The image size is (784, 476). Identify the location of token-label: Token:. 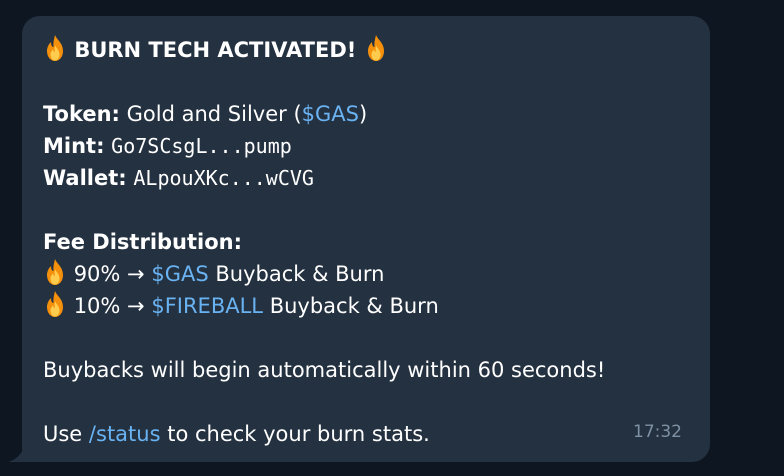
(81, 114).